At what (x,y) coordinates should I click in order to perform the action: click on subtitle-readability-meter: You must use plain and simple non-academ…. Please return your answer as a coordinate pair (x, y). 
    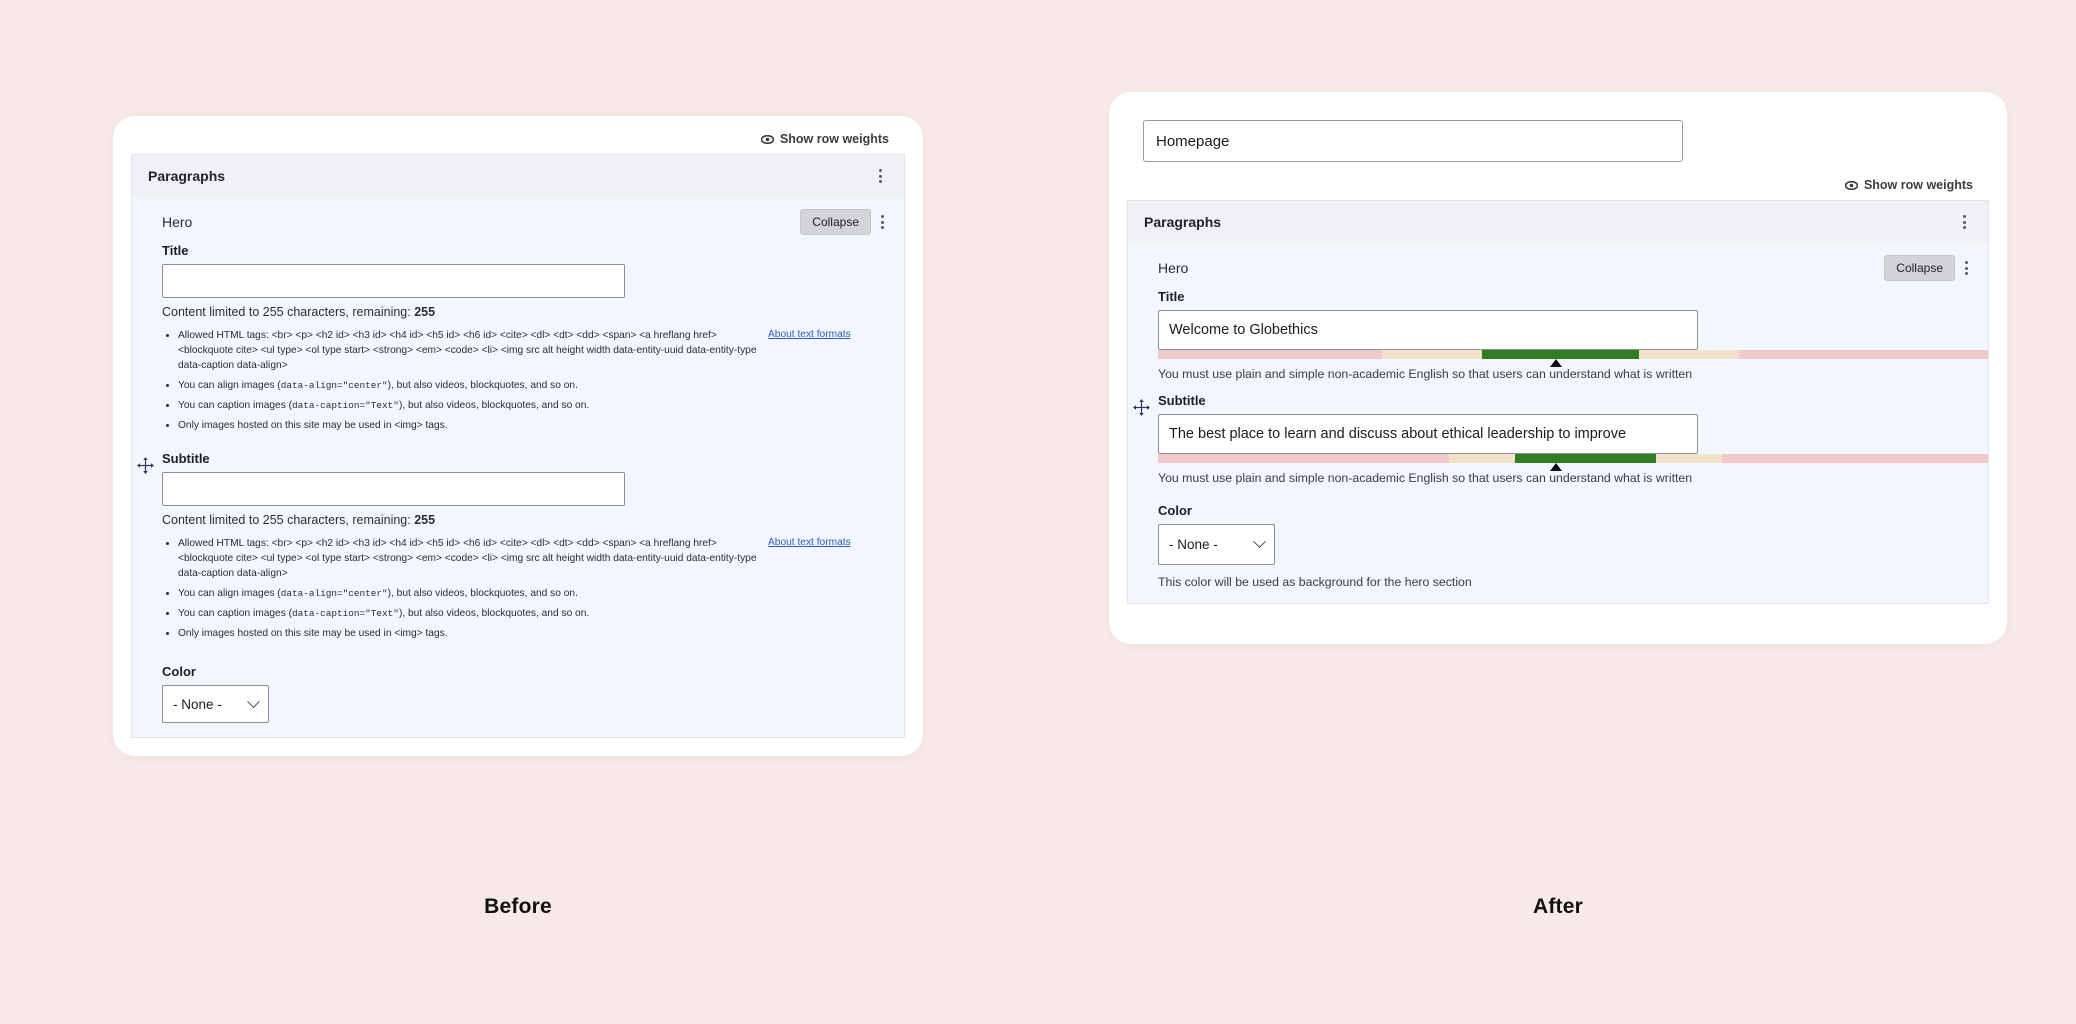
    Looking at the image, I should click on (1573, 469).